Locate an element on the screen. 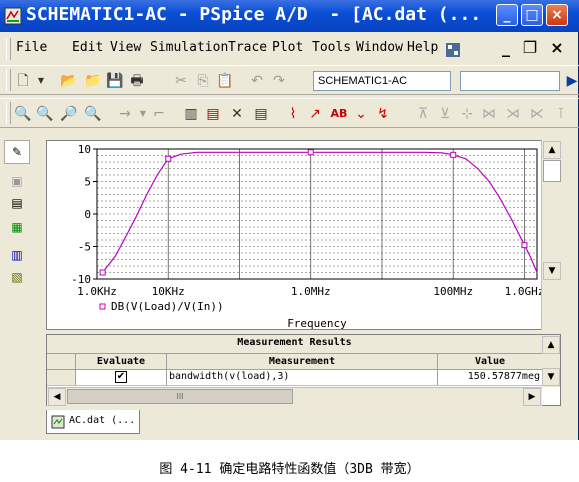 This screenshot has height=482, width=579. row-header is located at coordinates (61, 377).